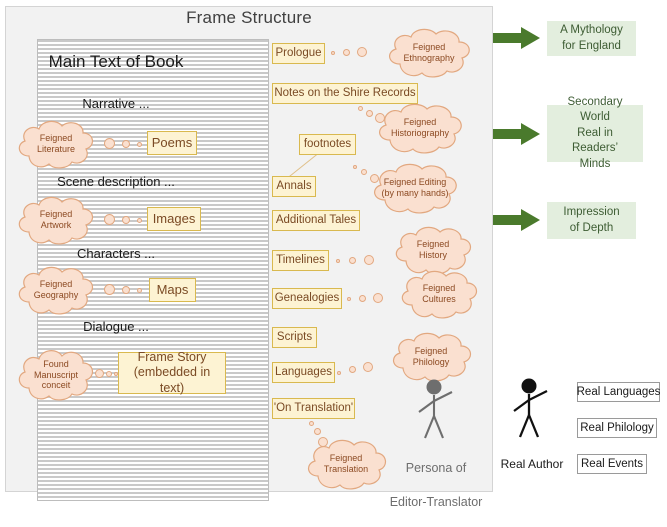 The image size is (667, 527). I want to click on outcome-box-mythology-for-england: A Mythology for England, so click(591, 38).